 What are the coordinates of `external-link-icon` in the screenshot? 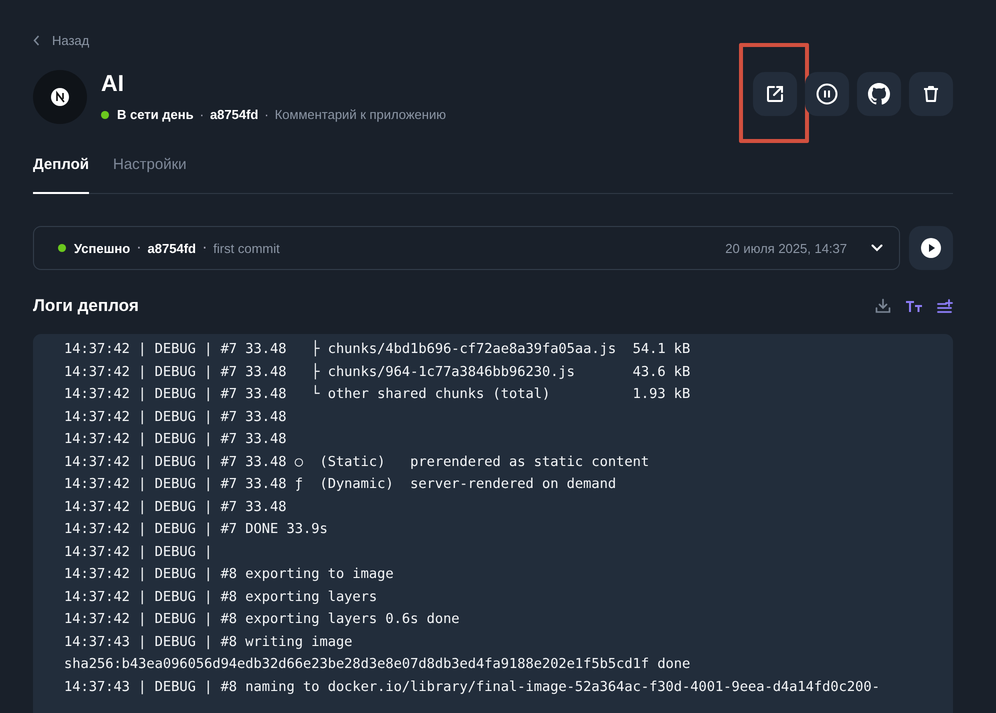 It's located at (775, 94).